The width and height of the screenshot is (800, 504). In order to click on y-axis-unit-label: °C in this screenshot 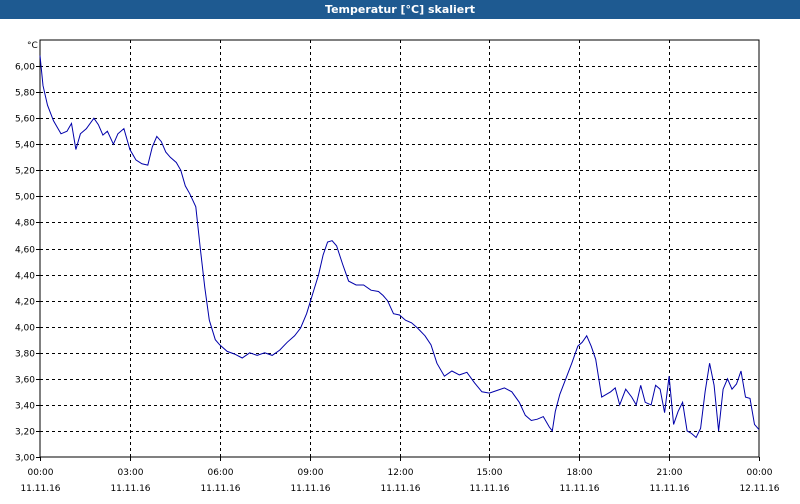, I will do `click(32, 46)`.